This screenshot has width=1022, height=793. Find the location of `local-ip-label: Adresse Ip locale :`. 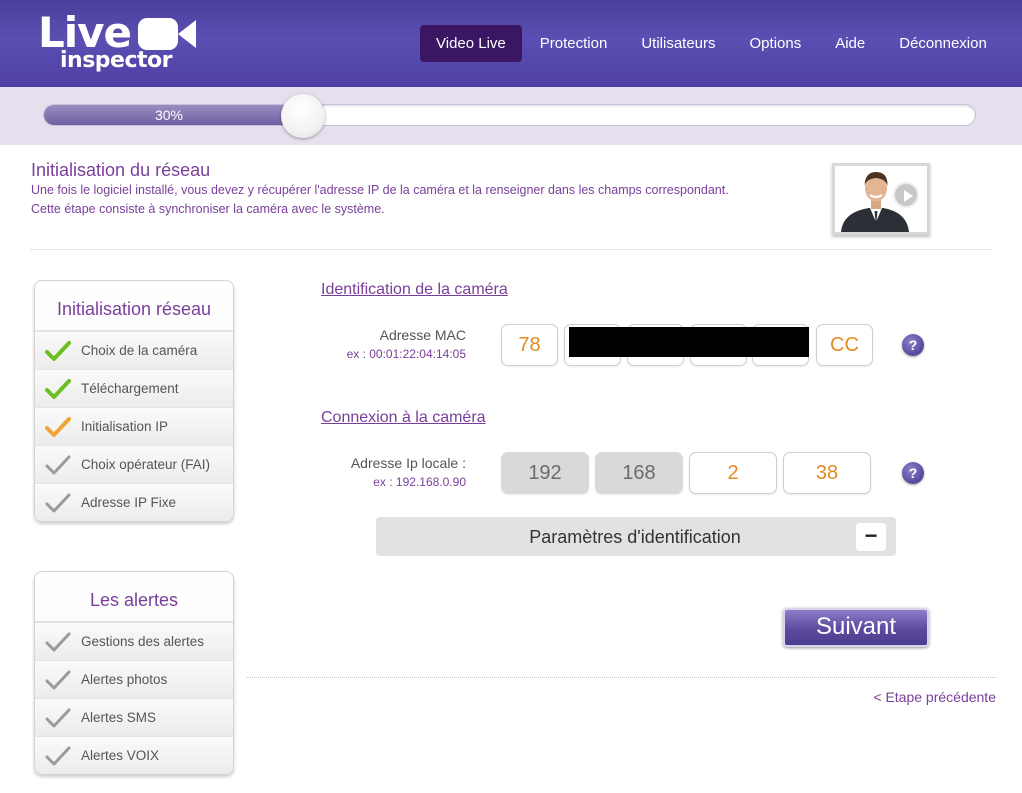

local-ip-label: Adresse Ip locale : is located at coordinates (408, 463).